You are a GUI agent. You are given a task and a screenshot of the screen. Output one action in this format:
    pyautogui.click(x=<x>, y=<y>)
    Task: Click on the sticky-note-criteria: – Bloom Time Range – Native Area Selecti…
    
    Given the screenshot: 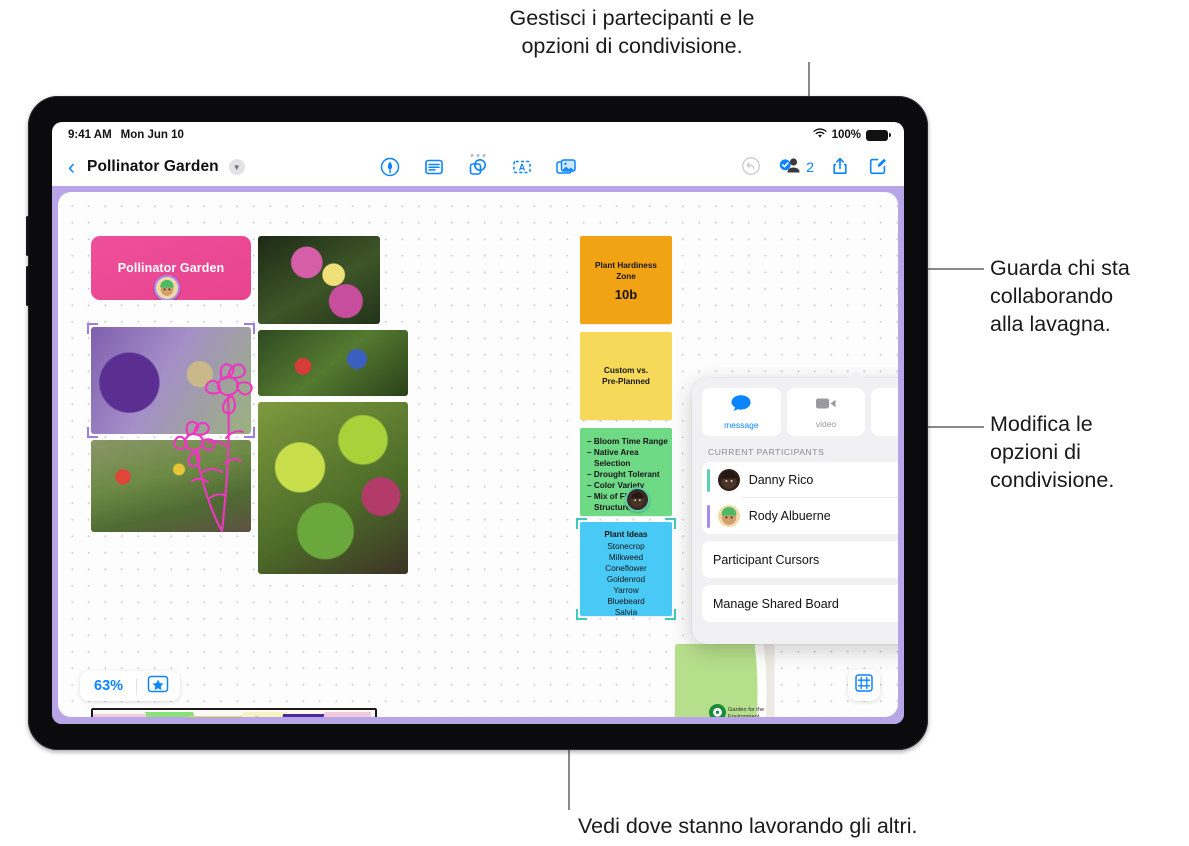 What is the action you would take?
    pyautogui.click(x=626, y=472)
    